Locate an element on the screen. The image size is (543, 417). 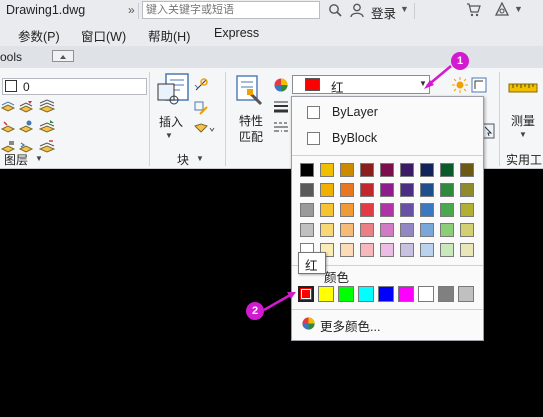
callout-badge-2: 2 is located at coordinates (255, 311).